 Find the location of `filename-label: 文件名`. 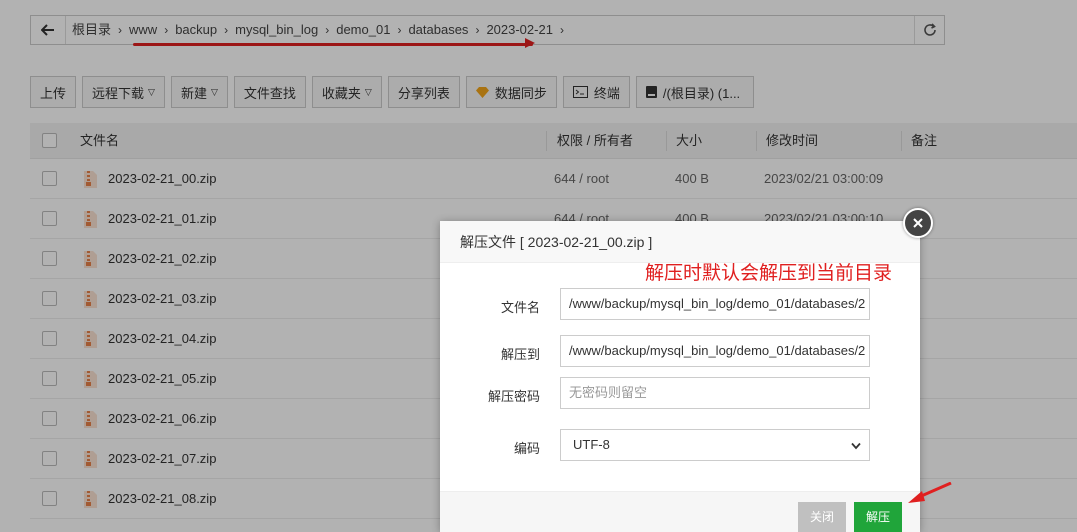

filename-label: 文件名 is located at coordinates (520, 307).